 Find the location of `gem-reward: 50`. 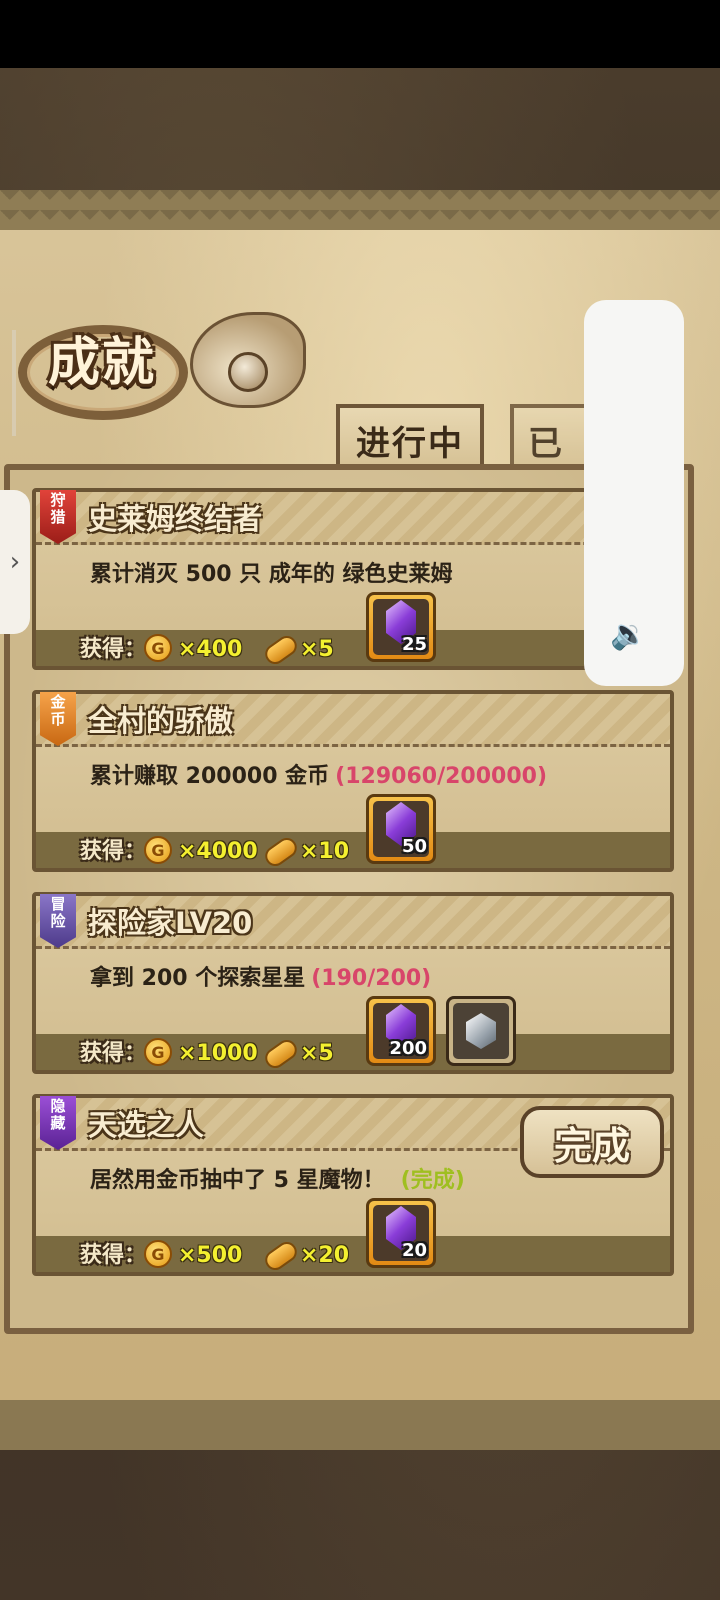

gem-reward: 50 is located at coordinates (401, 829).